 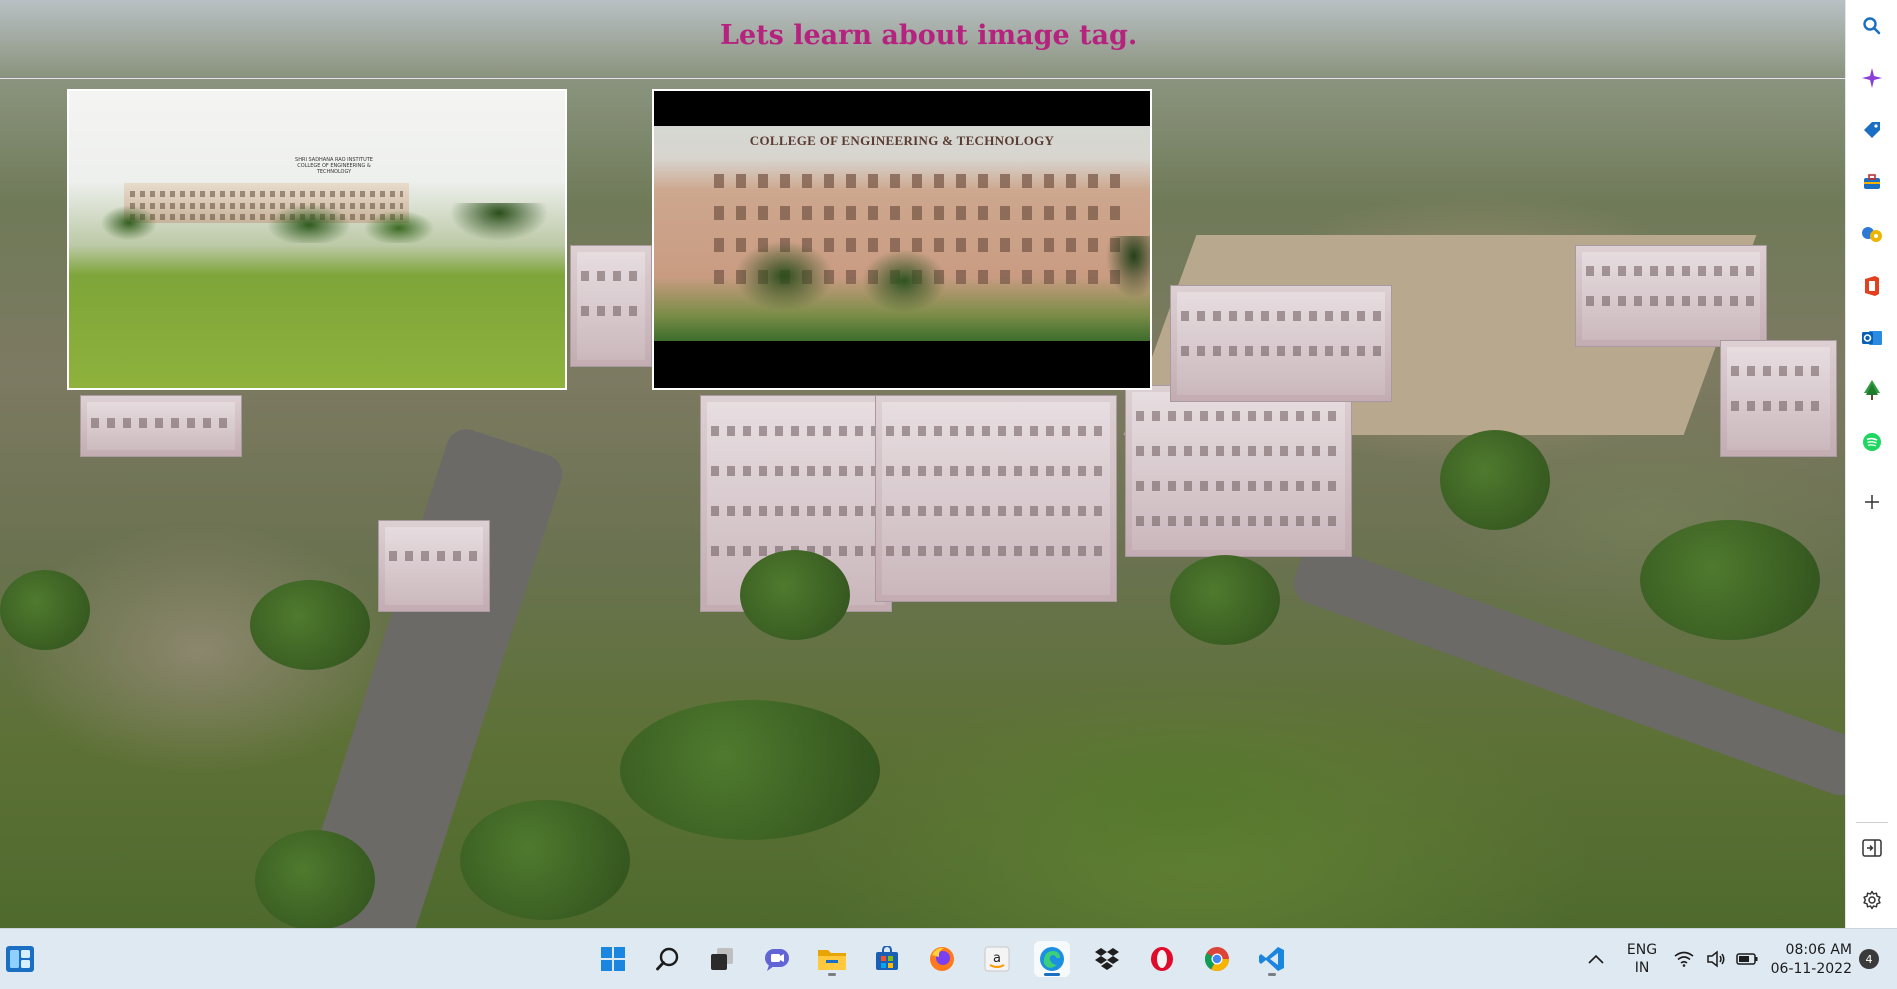 What do you see at coordinates (1818, 950) in the screenshot?
I see `time-text: 08:06 AM` at bounding box center [1818, 950].